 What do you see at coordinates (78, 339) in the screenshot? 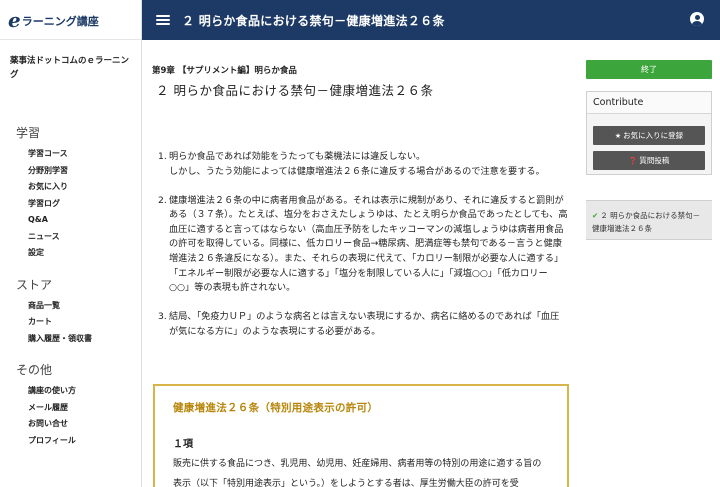
I see `sidebar-item-purchase-history: 購入履歴・領収書` at bounding box center [78, 339].